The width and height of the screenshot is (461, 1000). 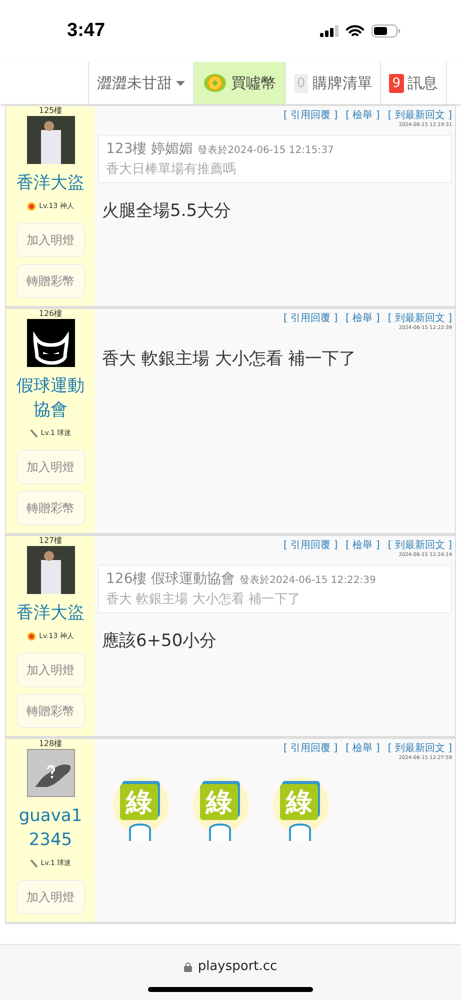 I want to click on url-text: playsport.cc, so click(x=238, y=966).